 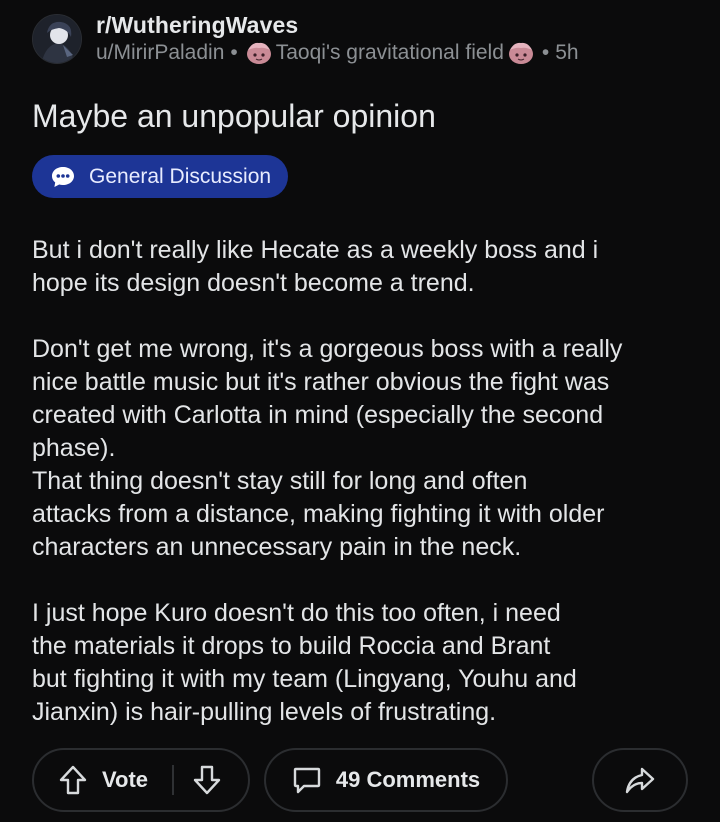 I want to click on comment-icon, so click(x=307, y=780).